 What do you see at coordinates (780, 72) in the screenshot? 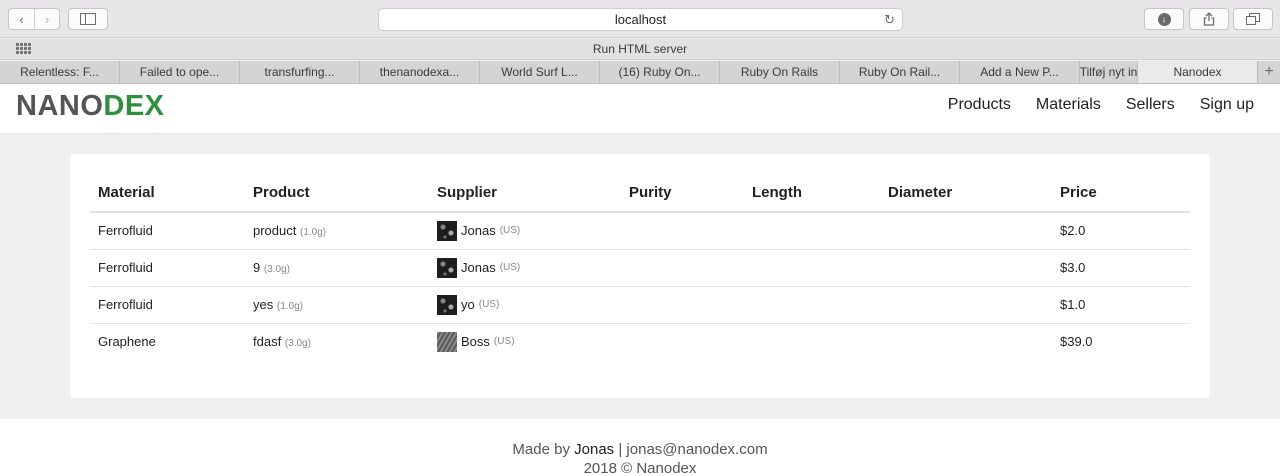
I see `tab-7: Ruby On Rails` at bounding box center [780, 72].